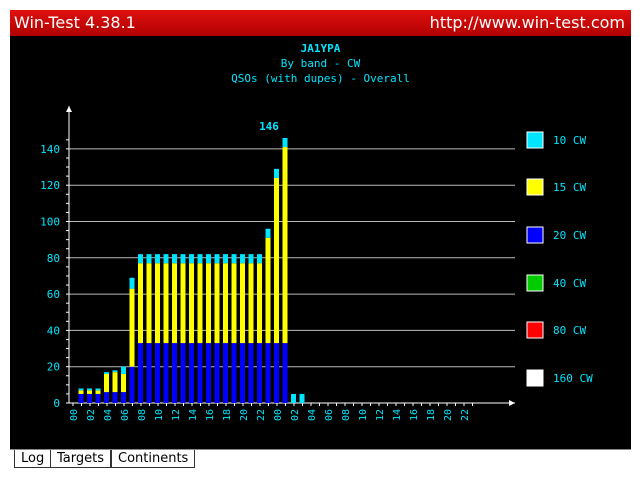 Image resolution: width=640 pixels, height=477 pixels. Describe the element at coordinates (75, 22) in the screenshot. I see `app-title: Win-Test 4.38.1` at that location.